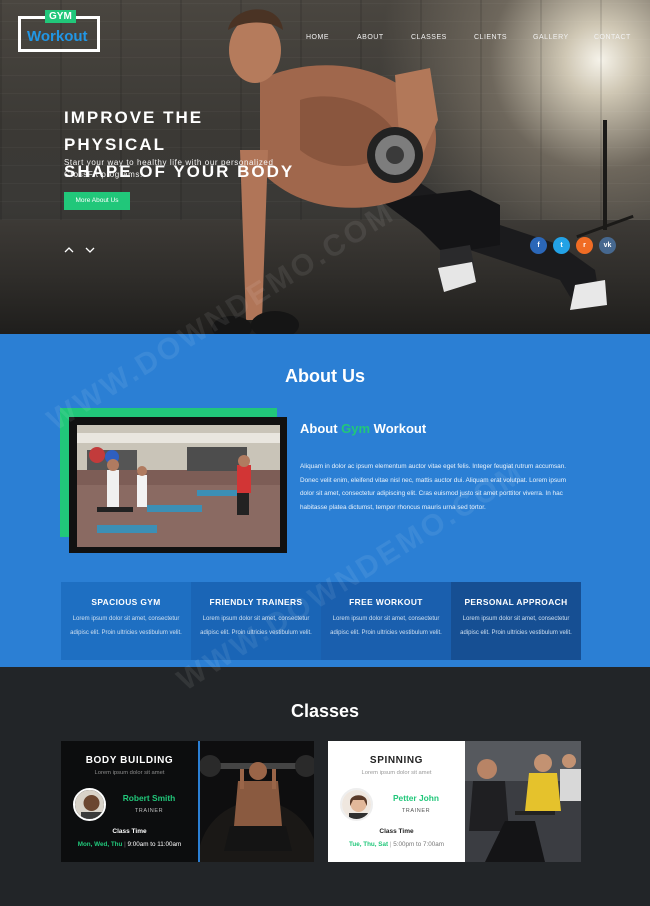 The height and width of the screenshot is (906, 650). What do you see at coordinates (429, 37) in the screenshot?
I see `nav-classes: CLASSES` at bounding box center [429, 37].